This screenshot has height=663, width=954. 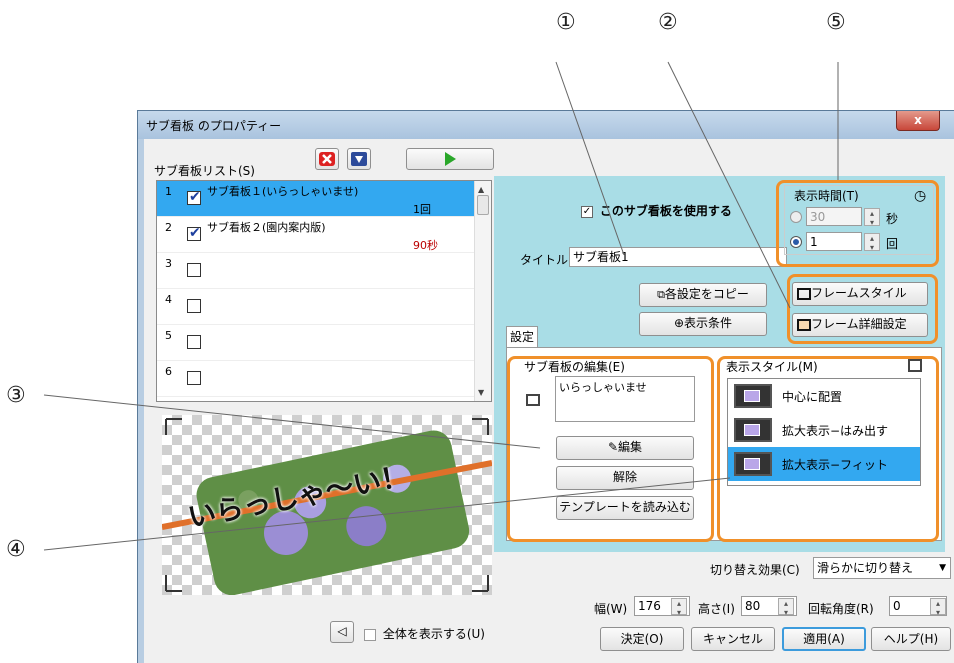 I want to click on move-down-button, so click(x=359, y=159).